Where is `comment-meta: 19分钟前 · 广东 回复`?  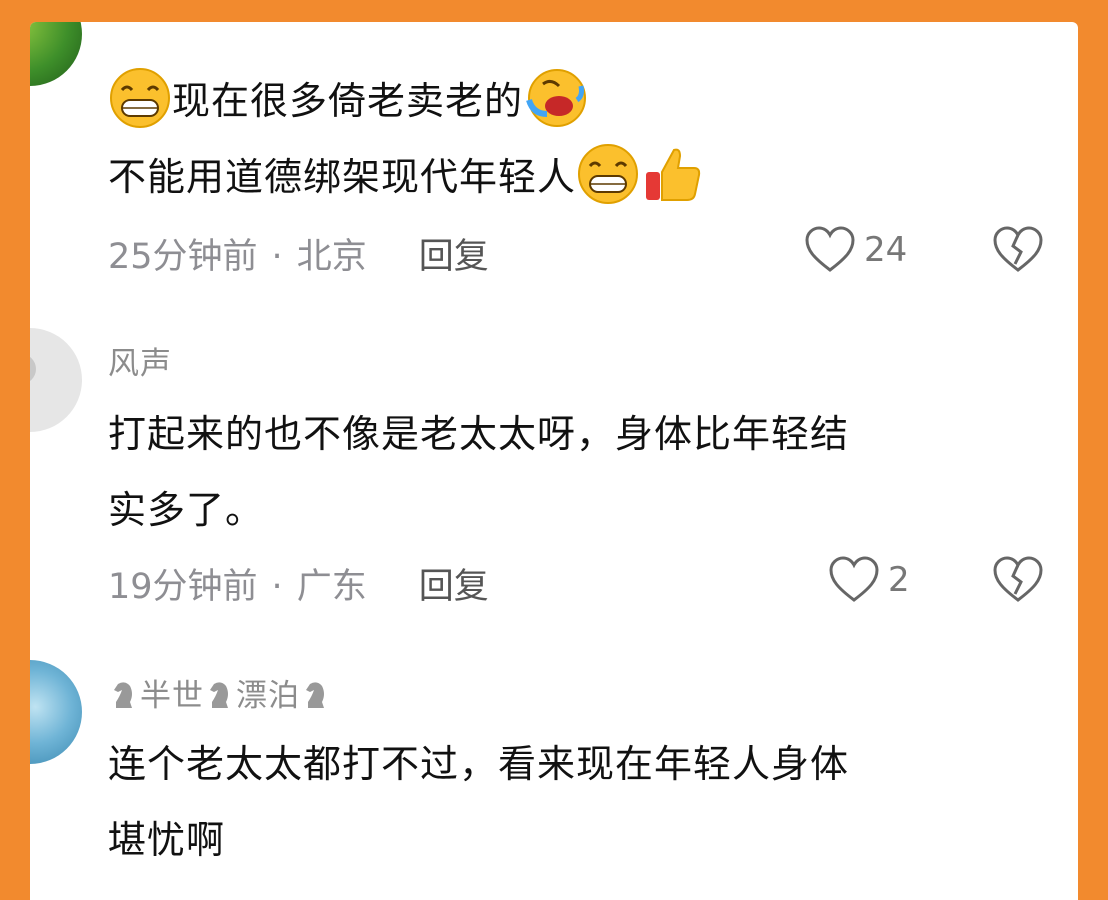 comment-meta: 19分钟前 · 广东 回复 is located at coordinates (298, 587).